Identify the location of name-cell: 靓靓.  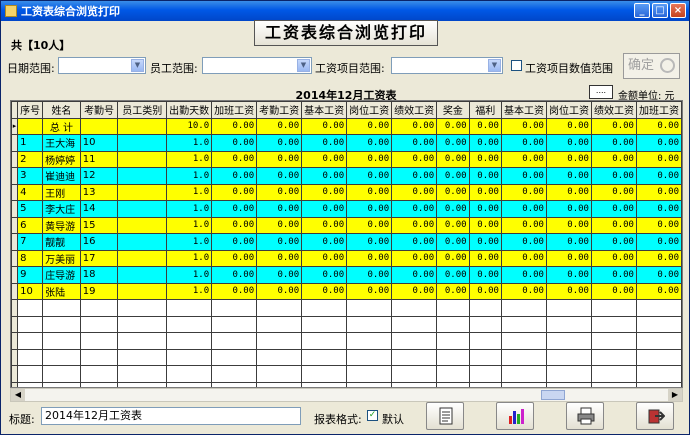
(61, 242).